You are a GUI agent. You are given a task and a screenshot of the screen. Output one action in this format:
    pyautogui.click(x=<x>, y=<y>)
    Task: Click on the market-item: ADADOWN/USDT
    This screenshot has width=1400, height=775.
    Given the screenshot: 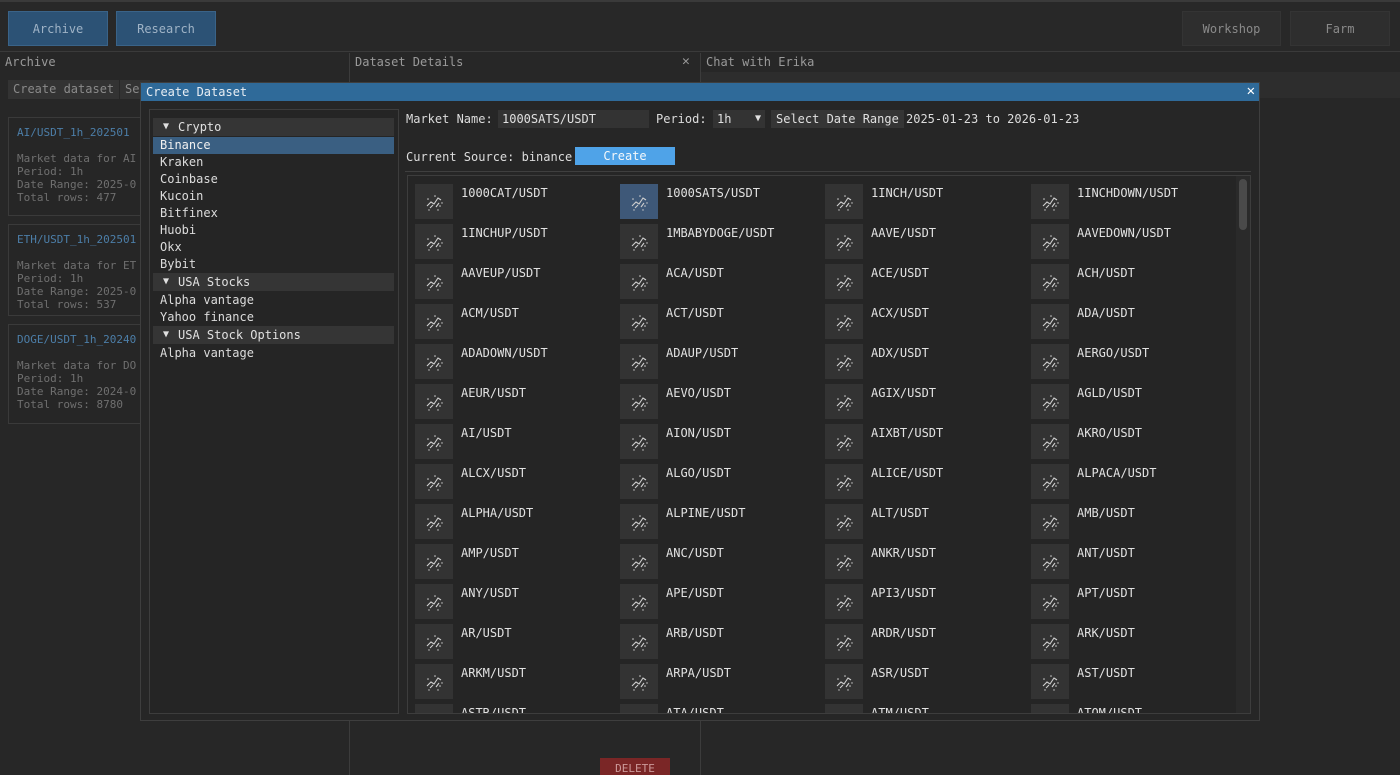 What is the action you would take?
    pyautogui.click(x=517, y=364)
    